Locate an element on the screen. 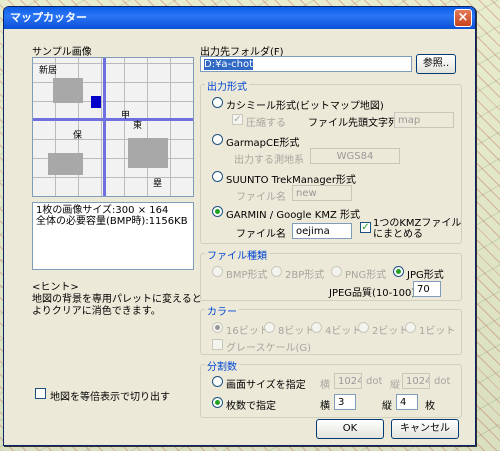  garmin-file-label: ファイル名 is located at coordinates (261, 234).